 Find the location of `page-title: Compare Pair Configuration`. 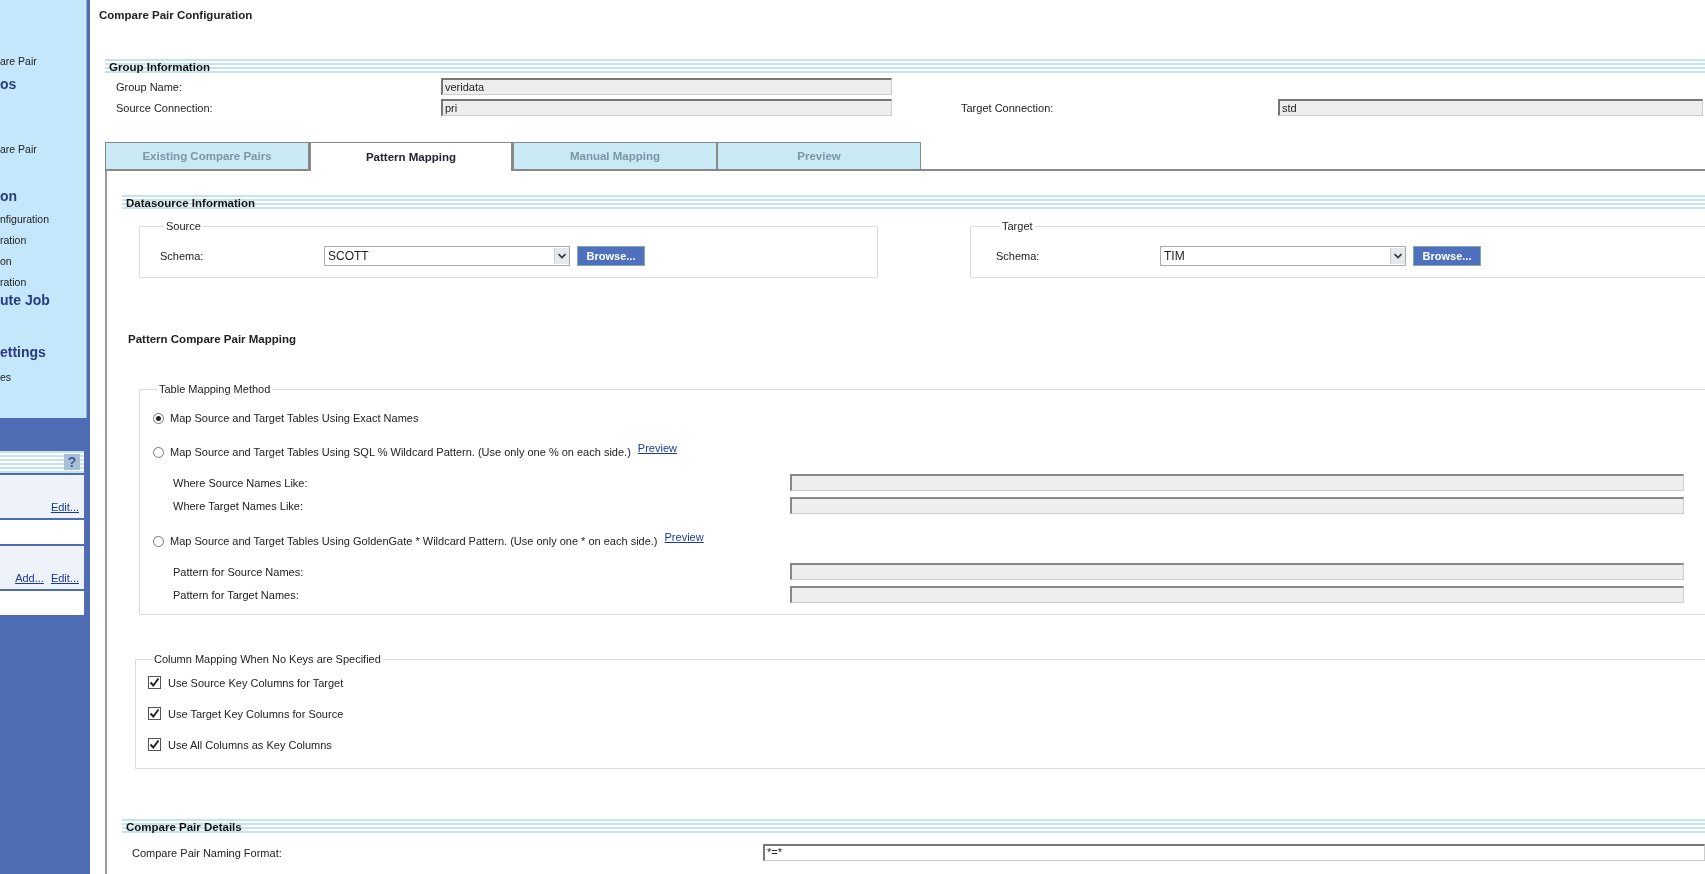

page-title: Compare Pair Configuration is located at coordinates (176, 16).